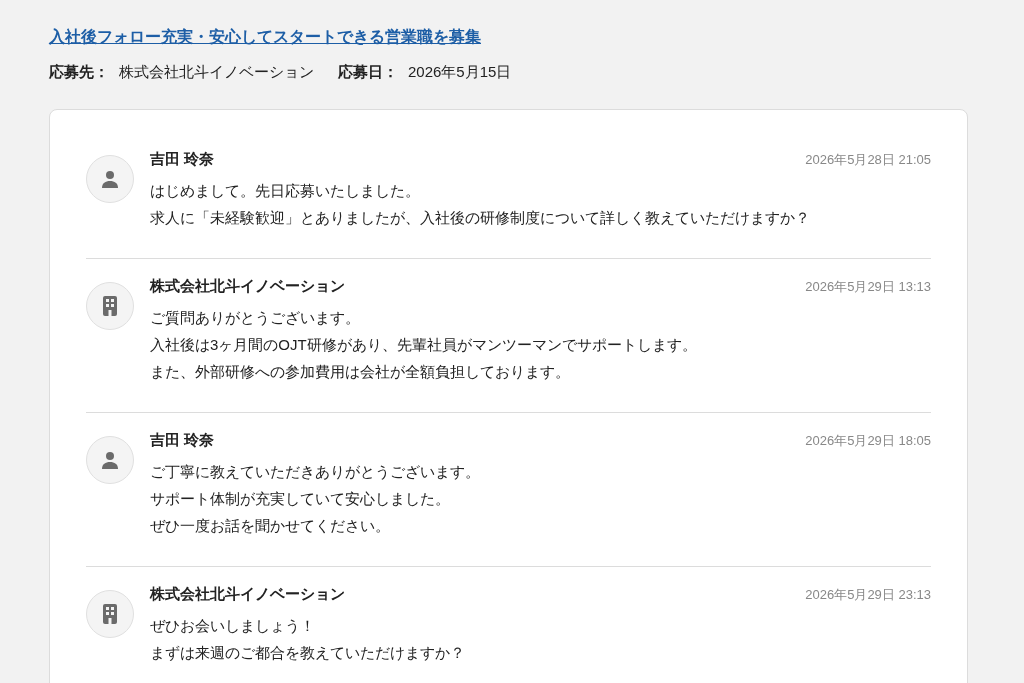 This screenshot has width=1024, height=683. I want to click on message-text: ご丁寧に教えていただきありがとうございます。, so click(315, 471).